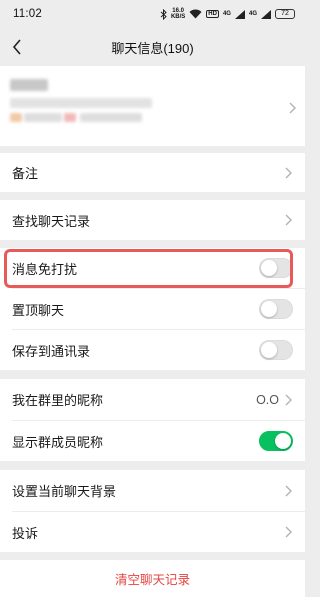 Image resolution: width=320 pixels, height=597 pixels. What do you see at coordinates (178, 14) in the screenshot?
I see `network-speed: 16.0 KB/S` at bounding box center [178, 14].